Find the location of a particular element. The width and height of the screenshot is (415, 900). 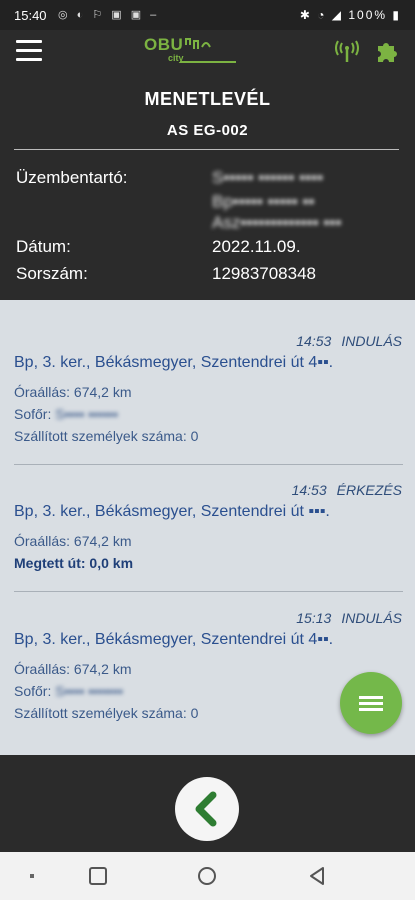

puzzle-gear-icon is located at coordinates (387, 51).